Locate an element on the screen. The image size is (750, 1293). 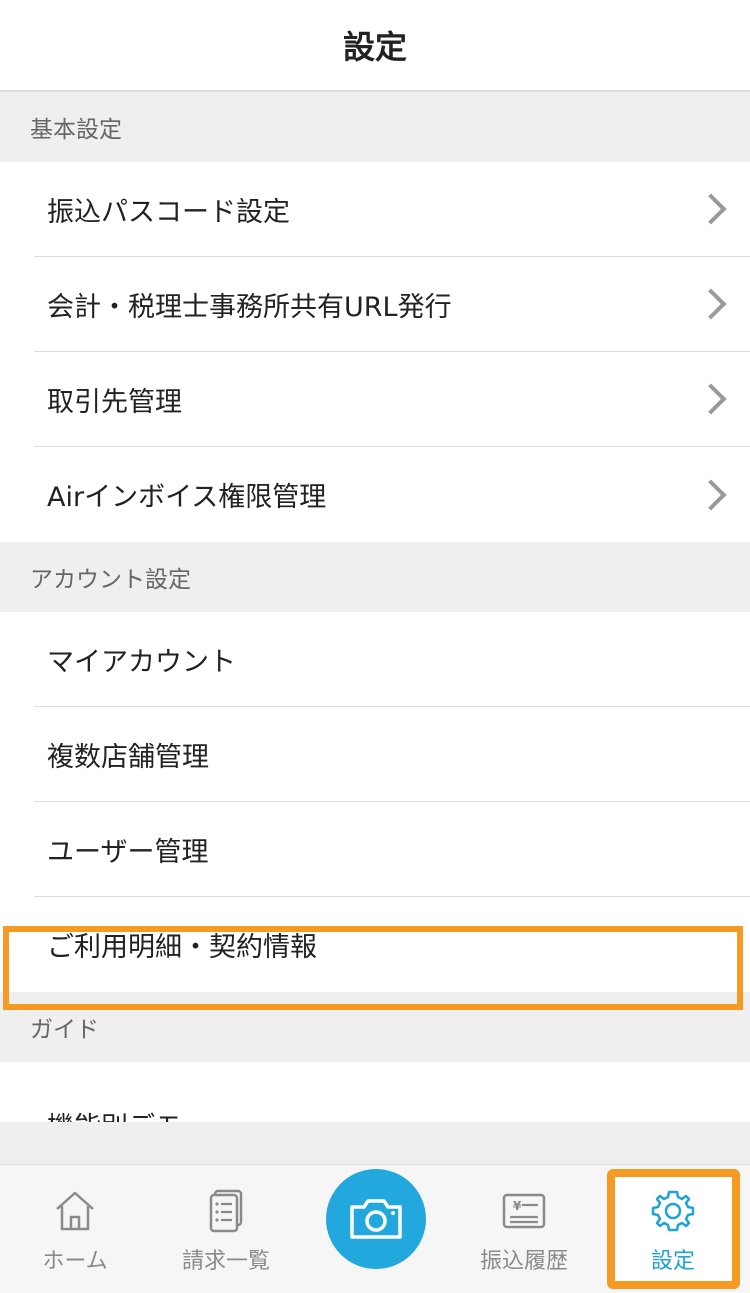
section-header-guide: ガイド is located at coordinates (375, 1027).